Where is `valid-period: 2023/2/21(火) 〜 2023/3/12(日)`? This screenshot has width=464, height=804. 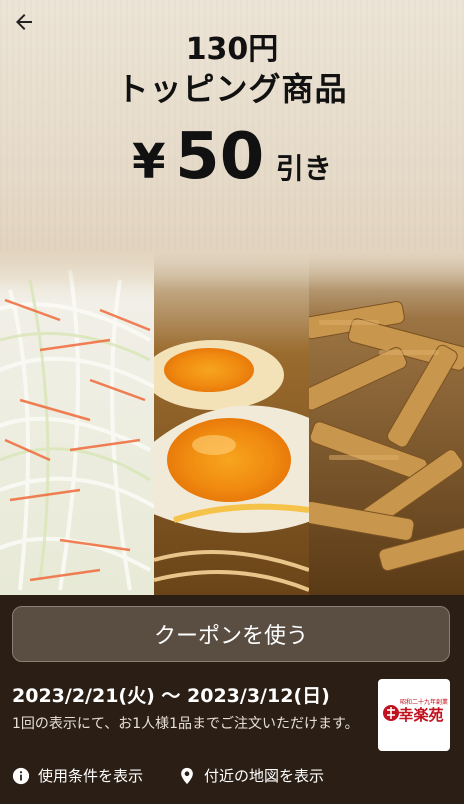
valid-period: 2023/2/21(火) 〜 2023/3/12(日) is located at coordinates (171, 696).